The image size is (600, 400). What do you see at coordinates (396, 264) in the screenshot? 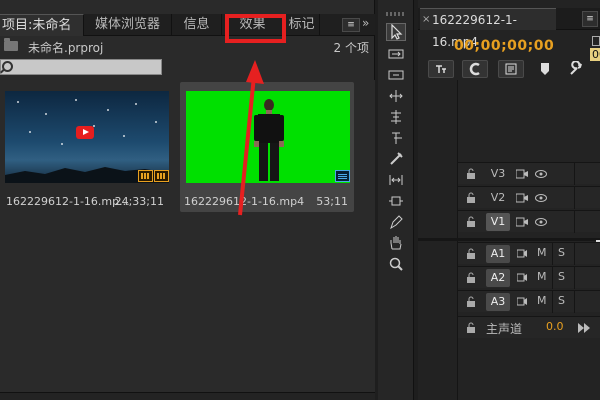
I see `zoom-tool` at bounding box center [396, 264].